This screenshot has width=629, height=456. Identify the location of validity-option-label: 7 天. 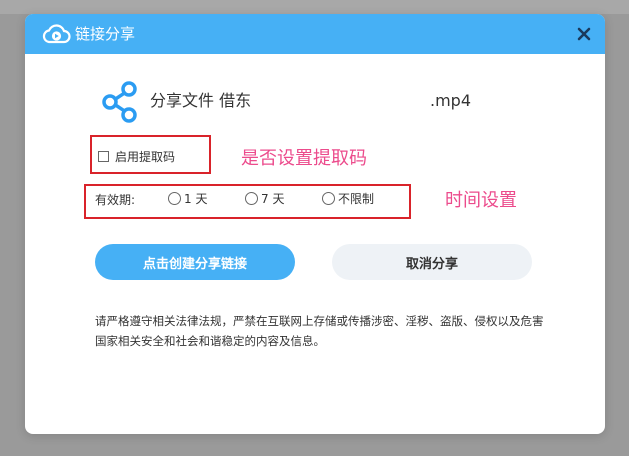
(273, 199).